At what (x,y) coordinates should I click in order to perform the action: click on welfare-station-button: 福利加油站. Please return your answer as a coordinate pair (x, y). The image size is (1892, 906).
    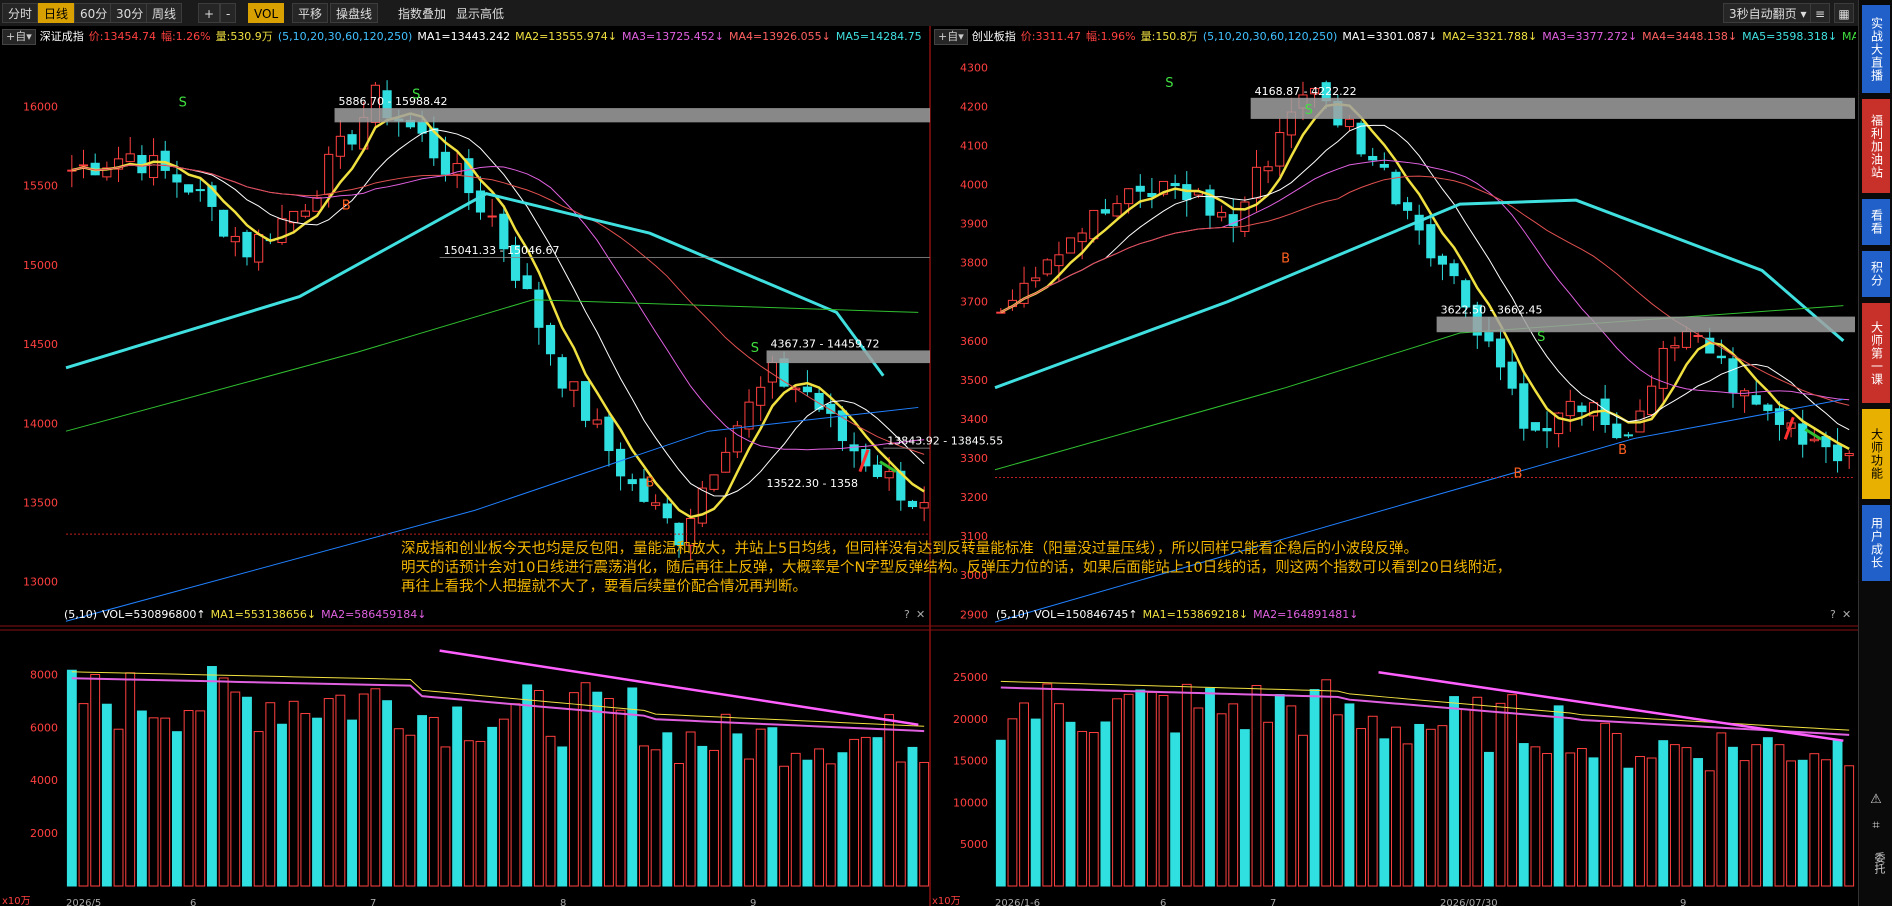
    Looking at the image, I should click on (1876, 146).